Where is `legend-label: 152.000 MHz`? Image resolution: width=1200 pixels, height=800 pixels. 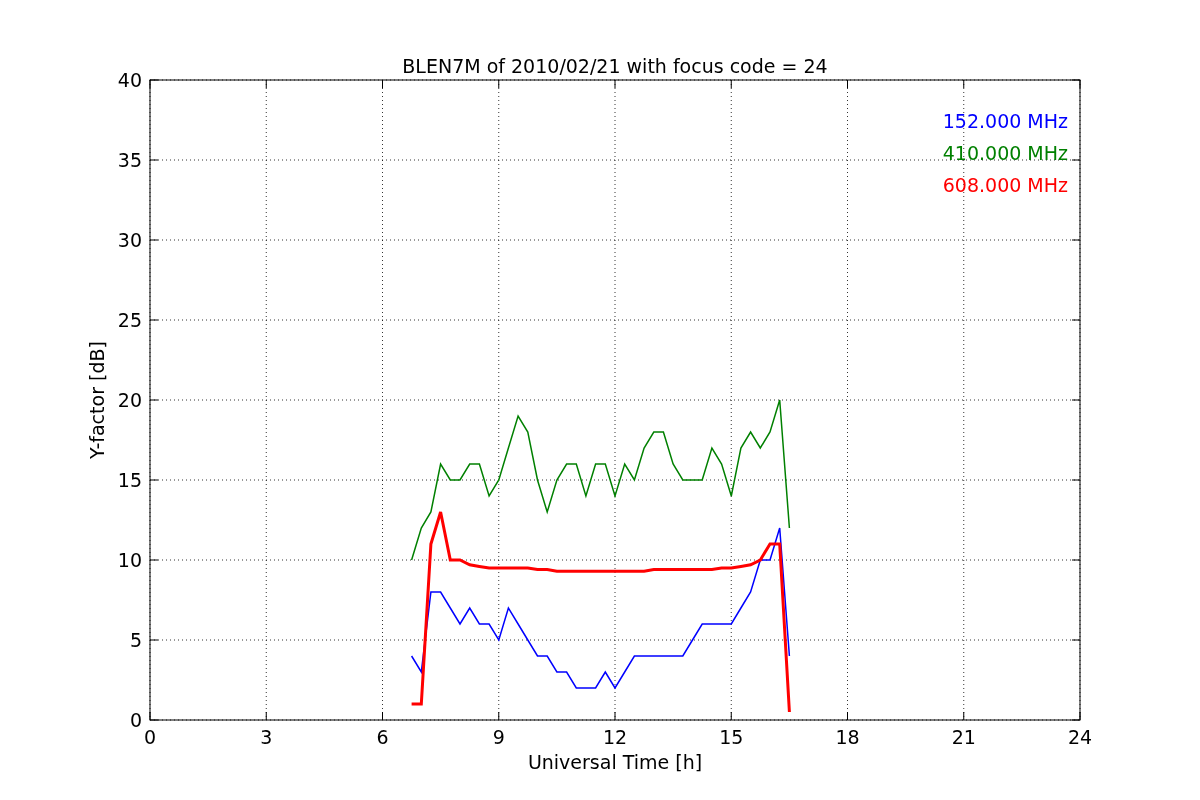 legend-label: 152.000 MHz is located at coordinates (1005, 121).